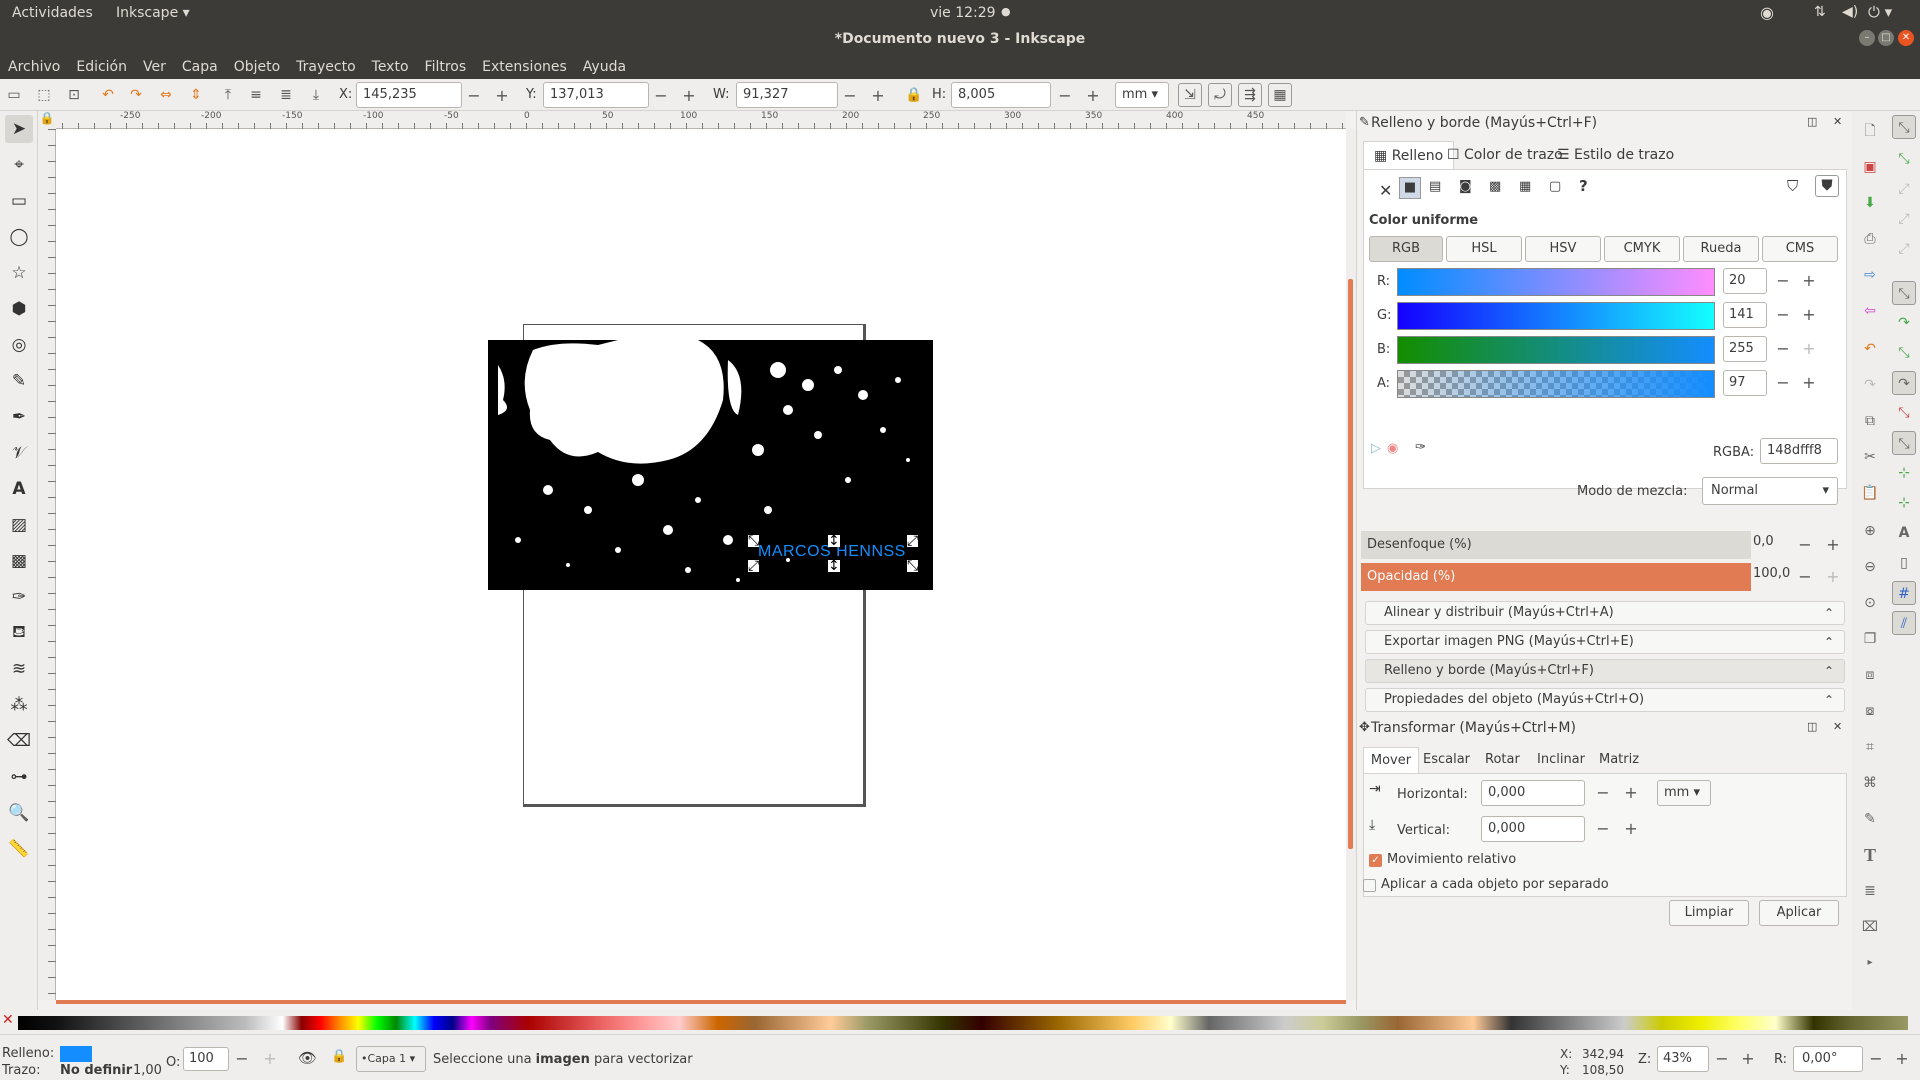 Image resolution: width=1920 pixels, height=1080 pixels. What do you see at coordinates (108, 95) in the screenshot?
I see `rotate-ccw-icon: ↶` at bounding box center [108, 95].